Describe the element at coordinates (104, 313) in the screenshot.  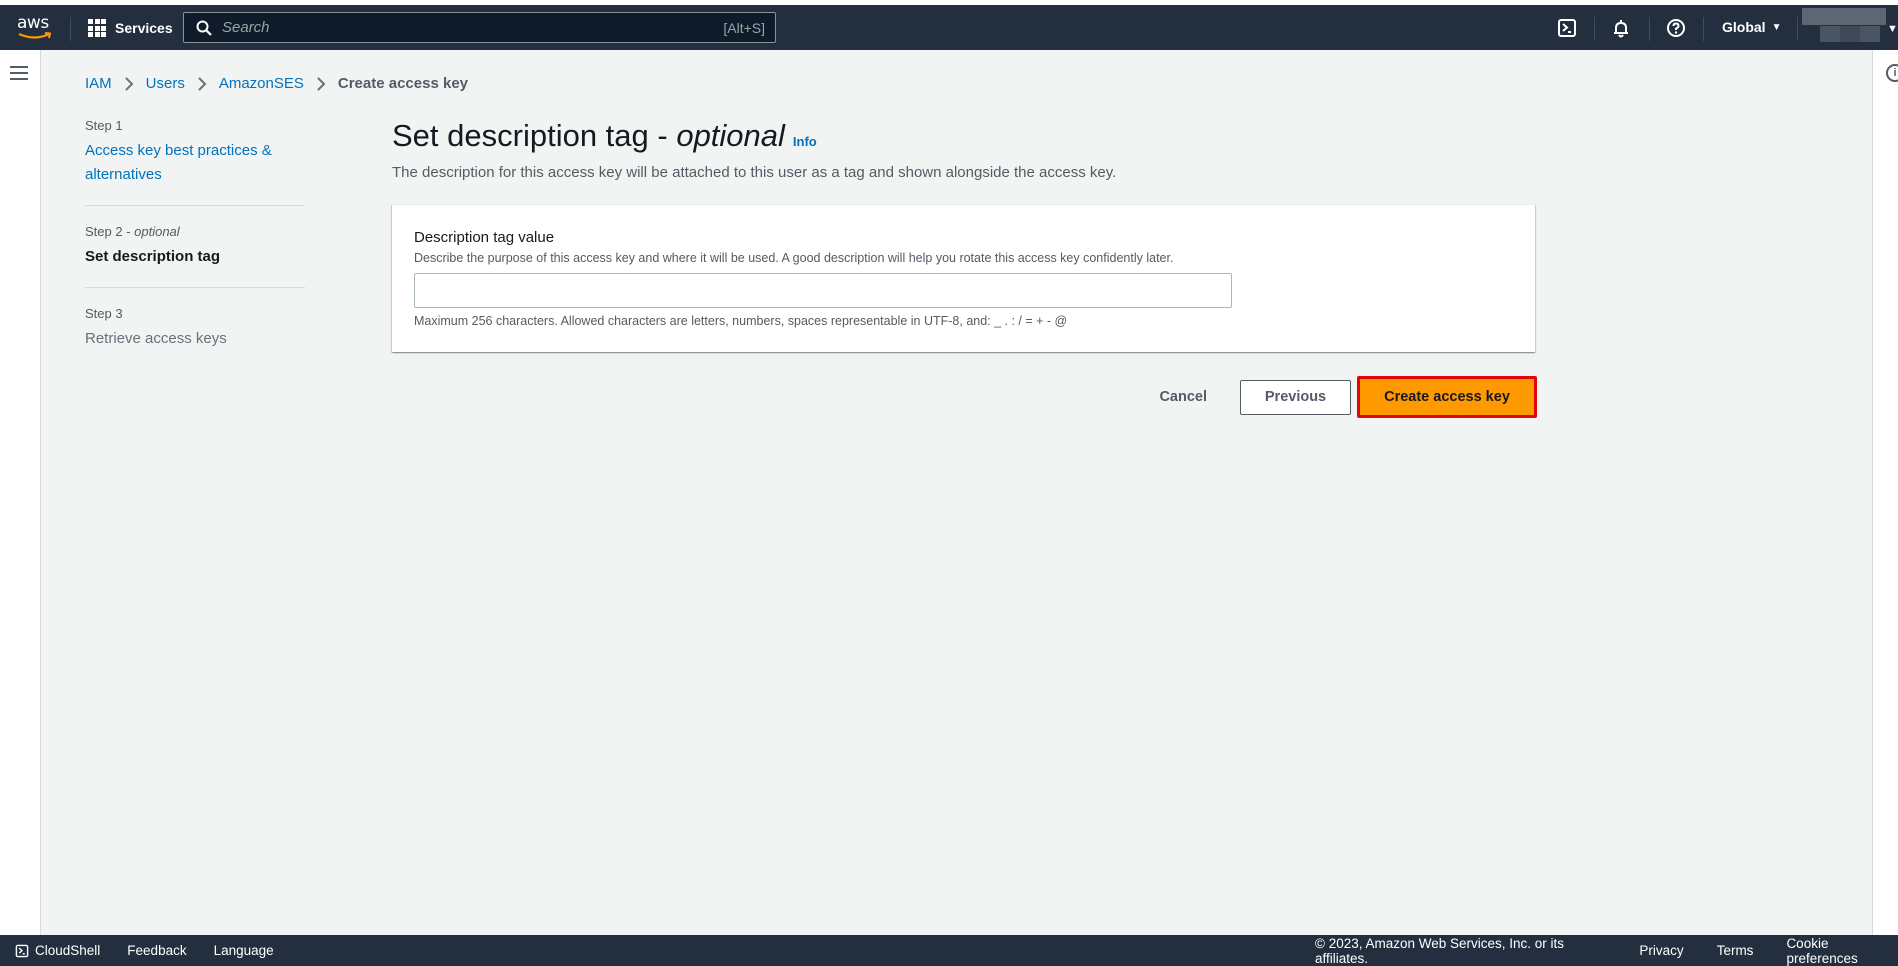
I see `step-number: Step 3` at that location.